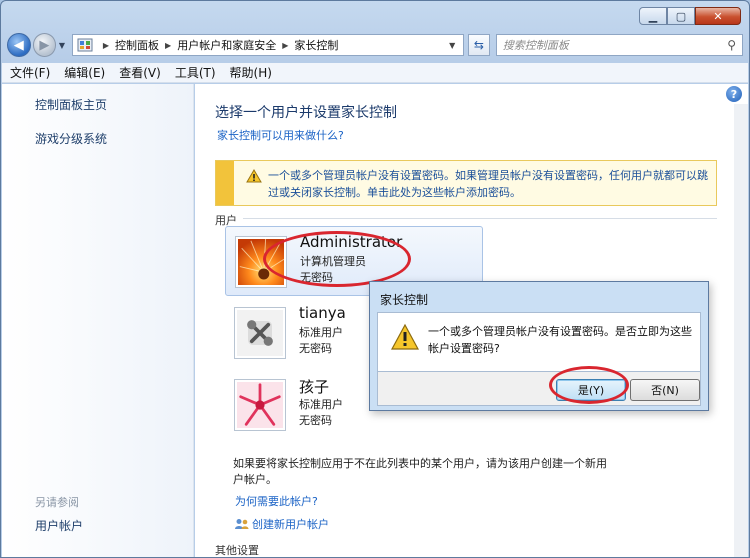  Describe the element at coordinates (57, 502) in the screenshot. I see `sidebar-see-also-heading: 另请参阅` at that location.